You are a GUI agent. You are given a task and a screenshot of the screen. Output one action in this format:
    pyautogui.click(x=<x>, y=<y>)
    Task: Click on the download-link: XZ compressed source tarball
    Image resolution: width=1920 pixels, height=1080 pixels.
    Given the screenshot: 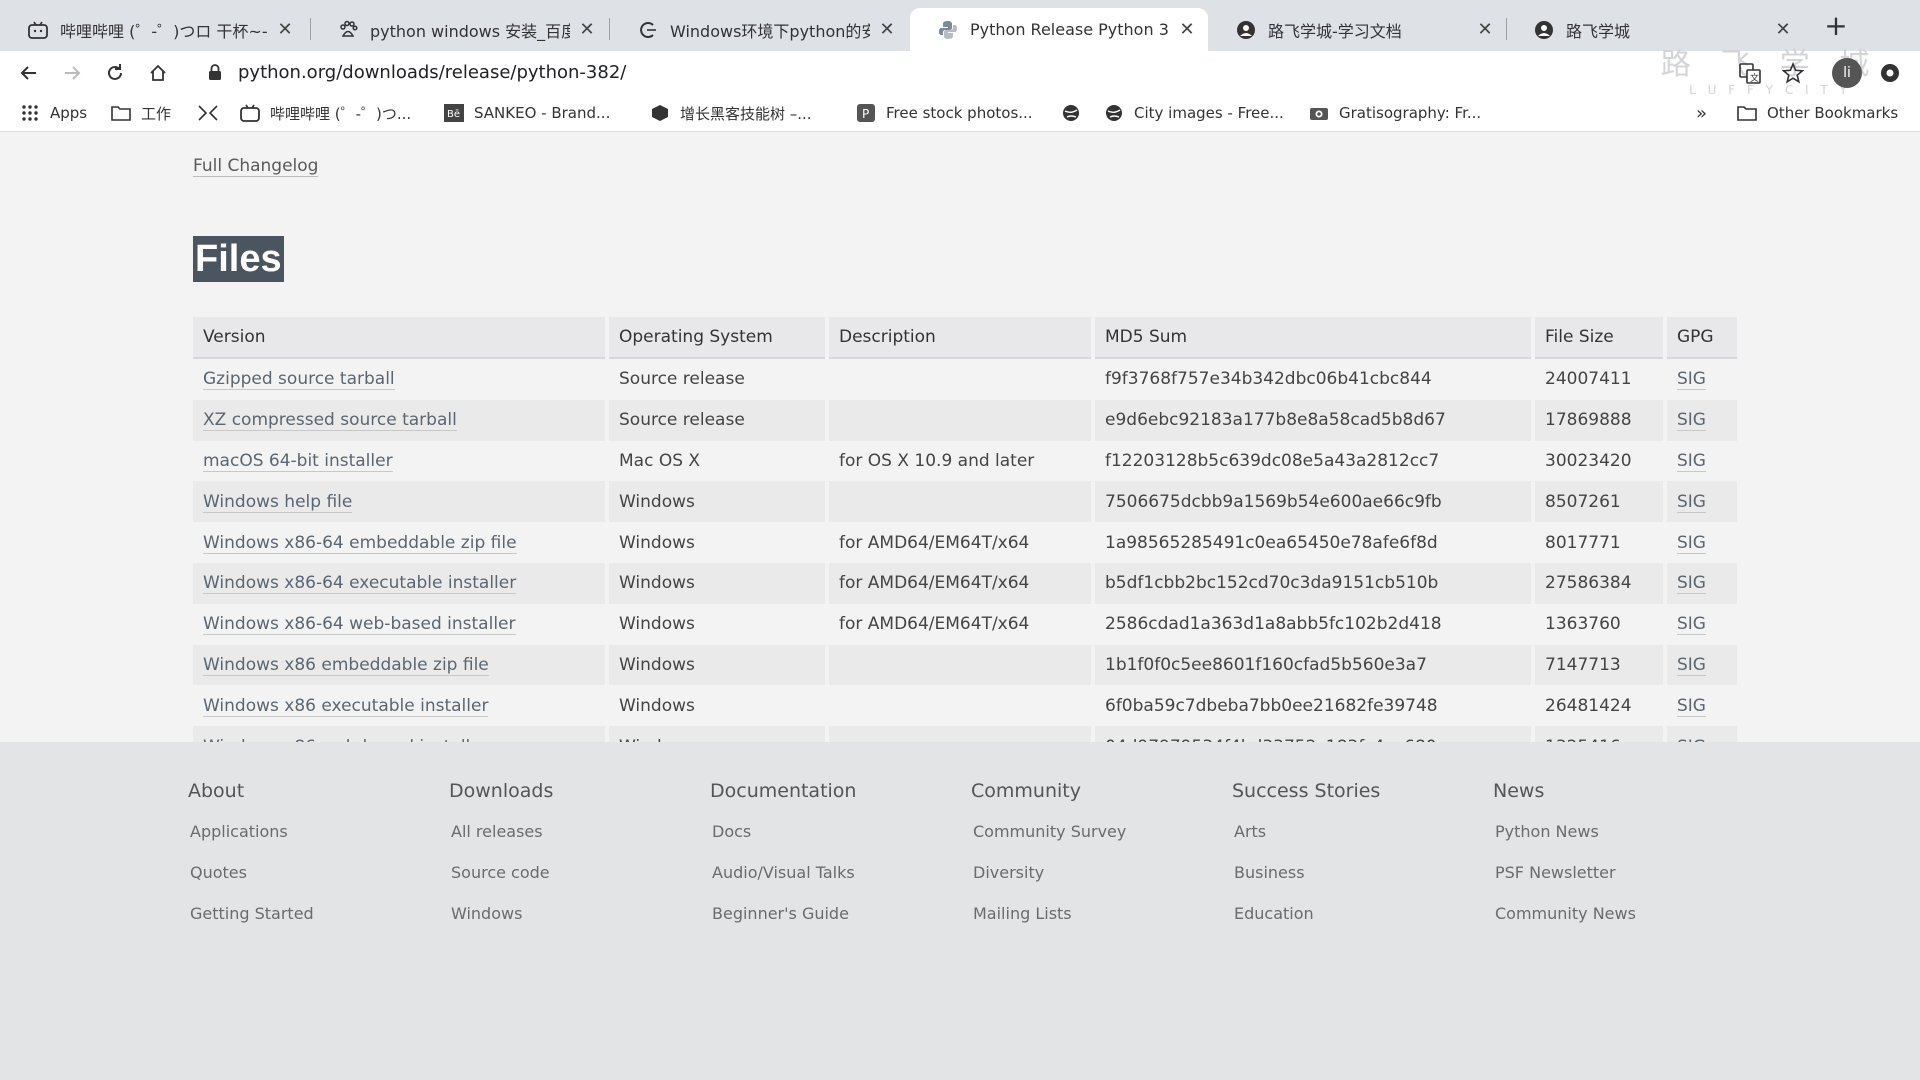 What is the action you would take?
    pyautogui.click(x=330, y=421)
    